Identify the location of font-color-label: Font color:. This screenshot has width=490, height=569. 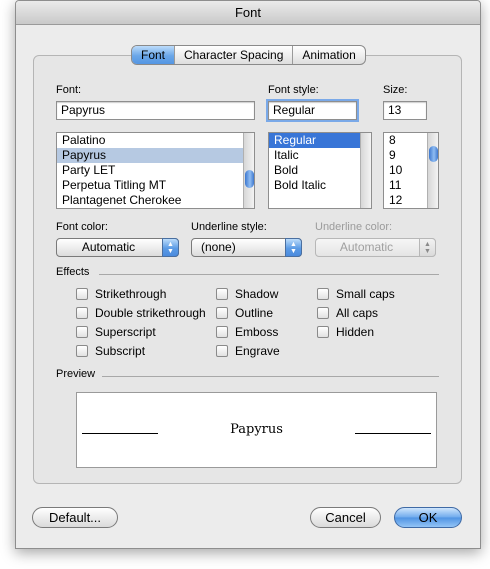
(82, 227).